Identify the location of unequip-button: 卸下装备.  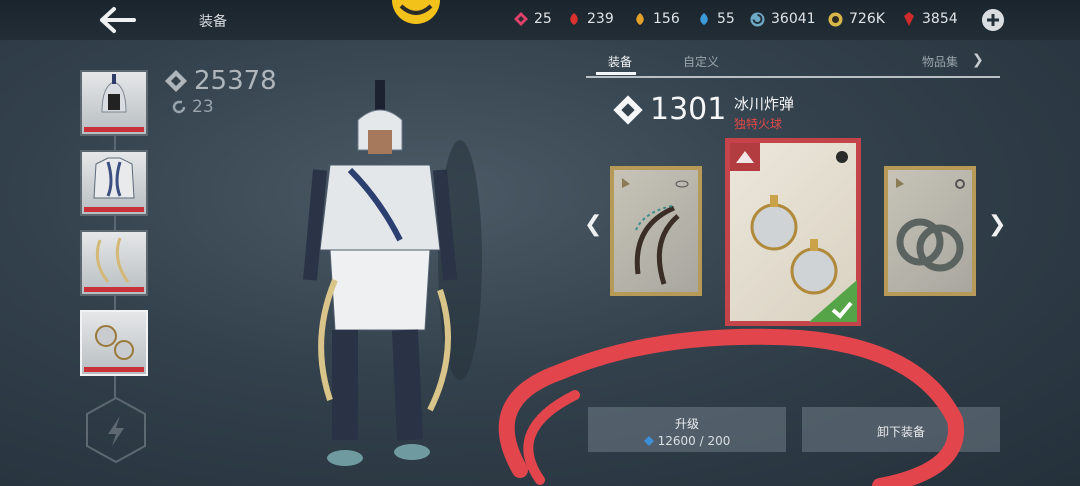
(901, 429).